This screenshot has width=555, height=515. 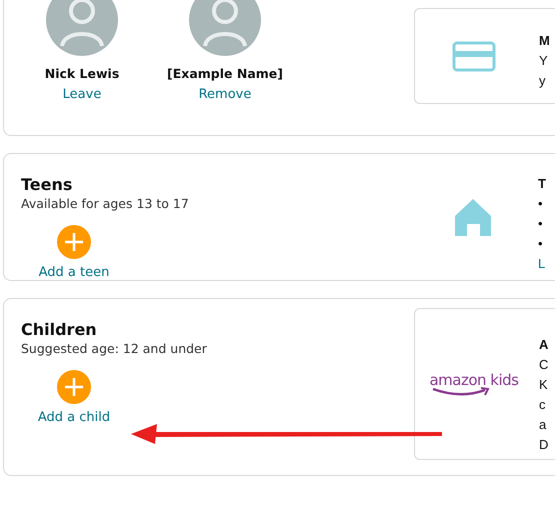 What do you see at coordinates (543, 445) in the screenshot?
I see `panel-text: D` at bounding box center [543, 445].